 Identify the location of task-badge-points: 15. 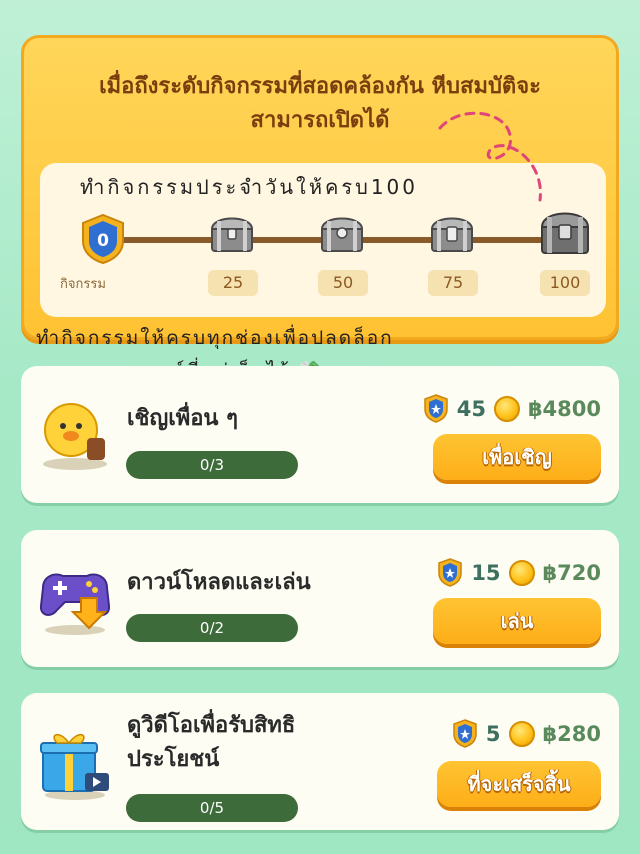
(486, 573).